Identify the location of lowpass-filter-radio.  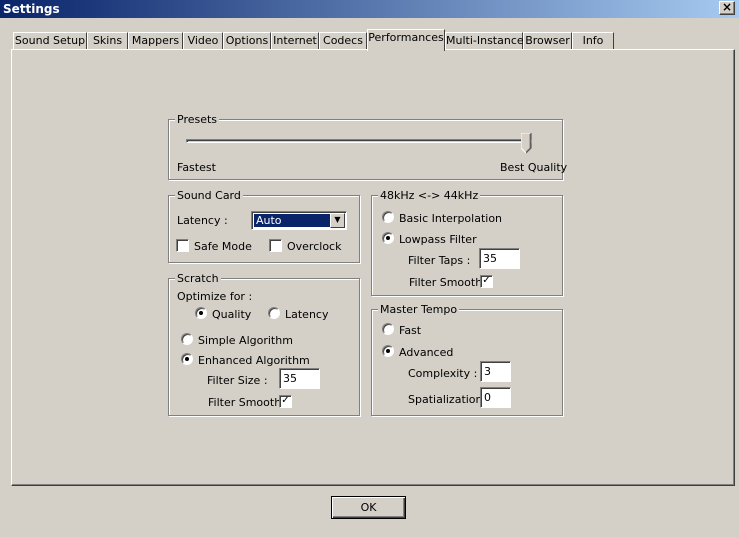
(388, 238).